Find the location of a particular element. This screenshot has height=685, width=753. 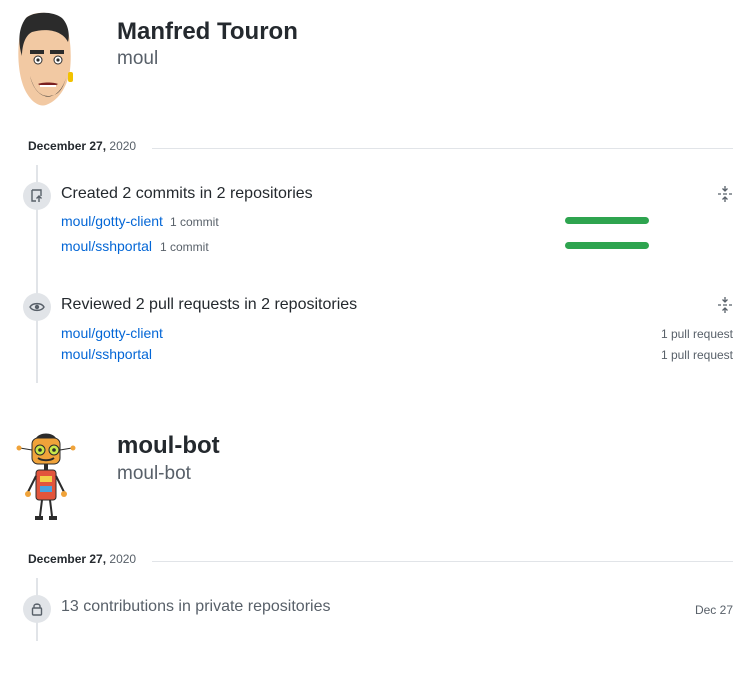

eye-icon is located at coordinates (37, 307).